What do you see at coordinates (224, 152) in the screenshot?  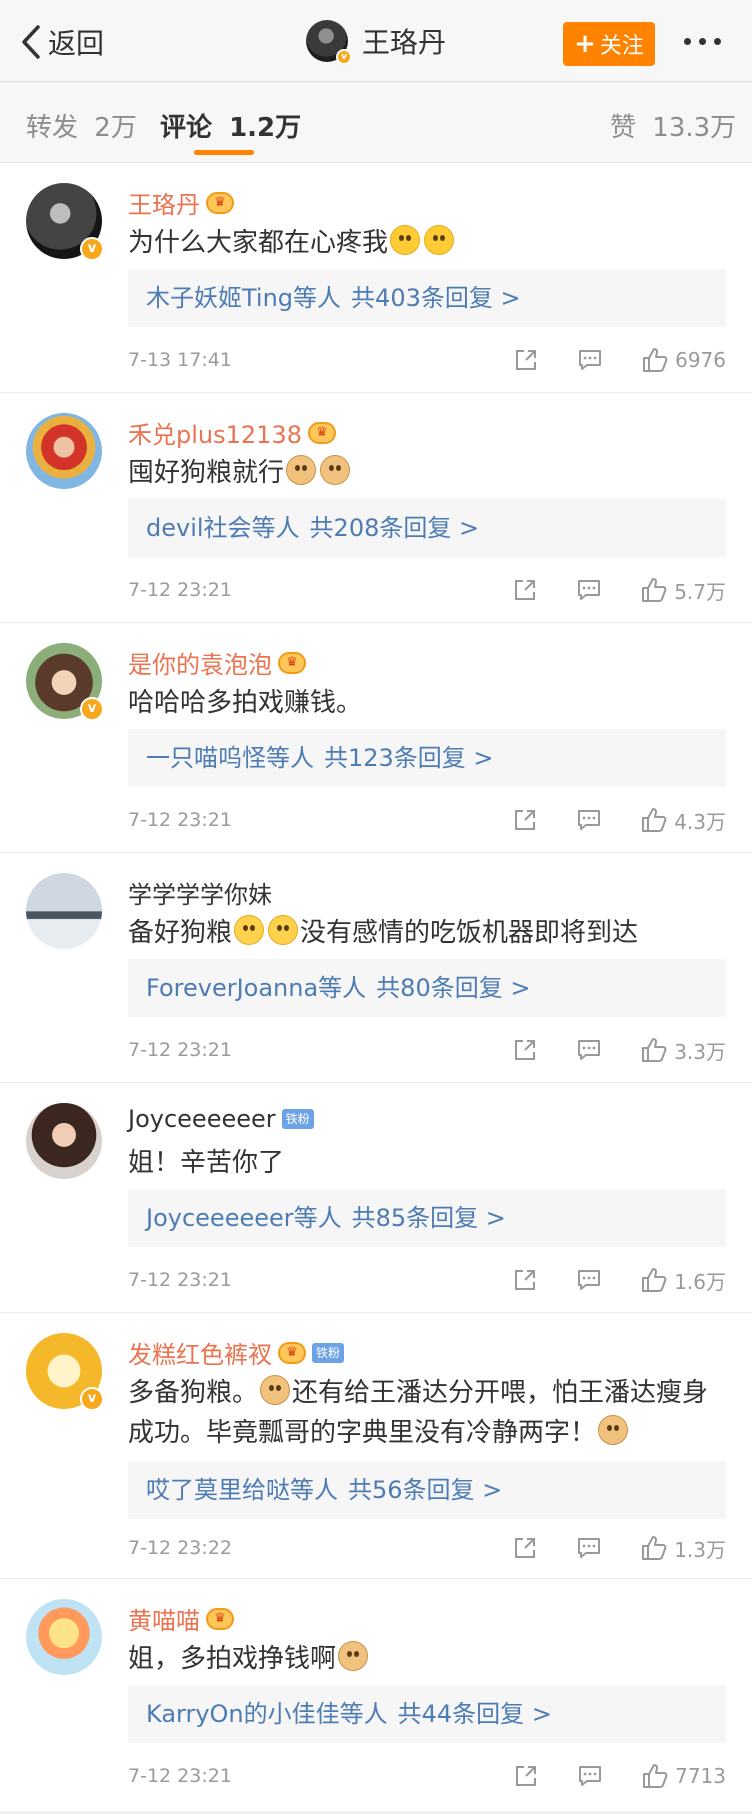 I see `active-tab-indicator` at bounding box center [224, 152].